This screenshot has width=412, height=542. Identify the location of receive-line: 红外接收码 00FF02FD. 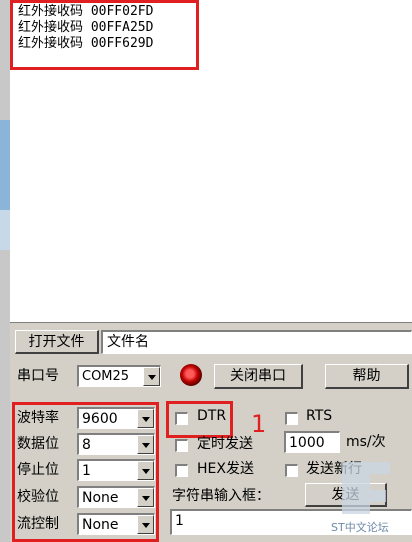
(86, 11).